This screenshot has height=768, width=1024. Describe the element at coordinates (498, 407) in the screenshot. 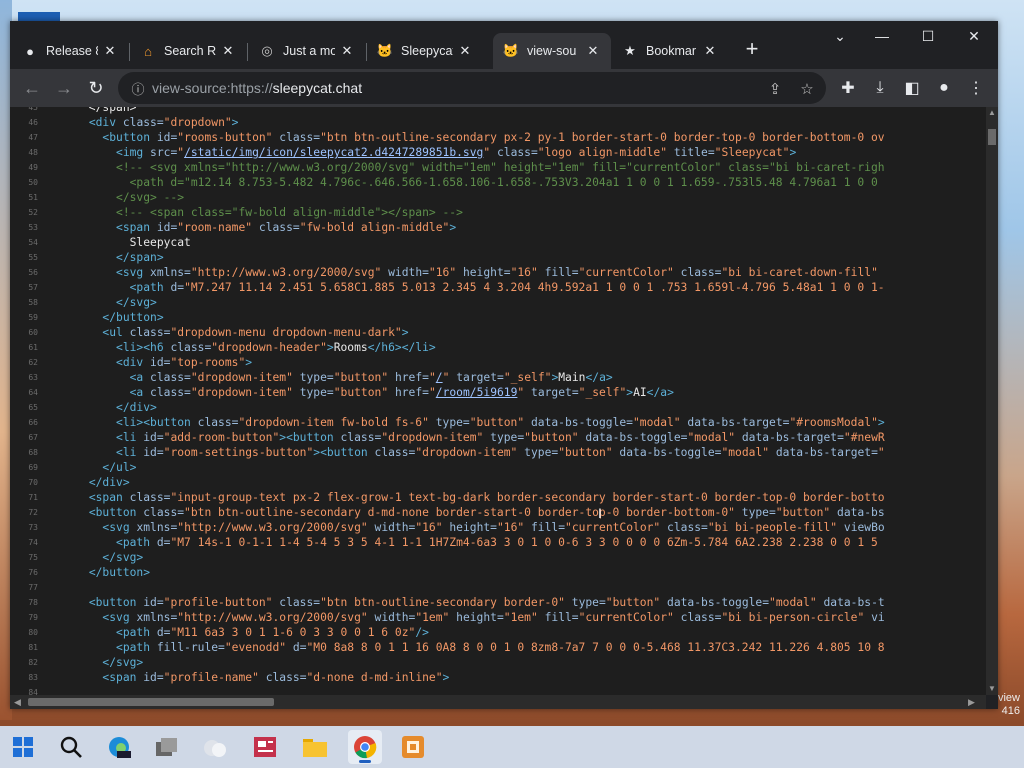

I see `source-line: 65 </div>` at that location.